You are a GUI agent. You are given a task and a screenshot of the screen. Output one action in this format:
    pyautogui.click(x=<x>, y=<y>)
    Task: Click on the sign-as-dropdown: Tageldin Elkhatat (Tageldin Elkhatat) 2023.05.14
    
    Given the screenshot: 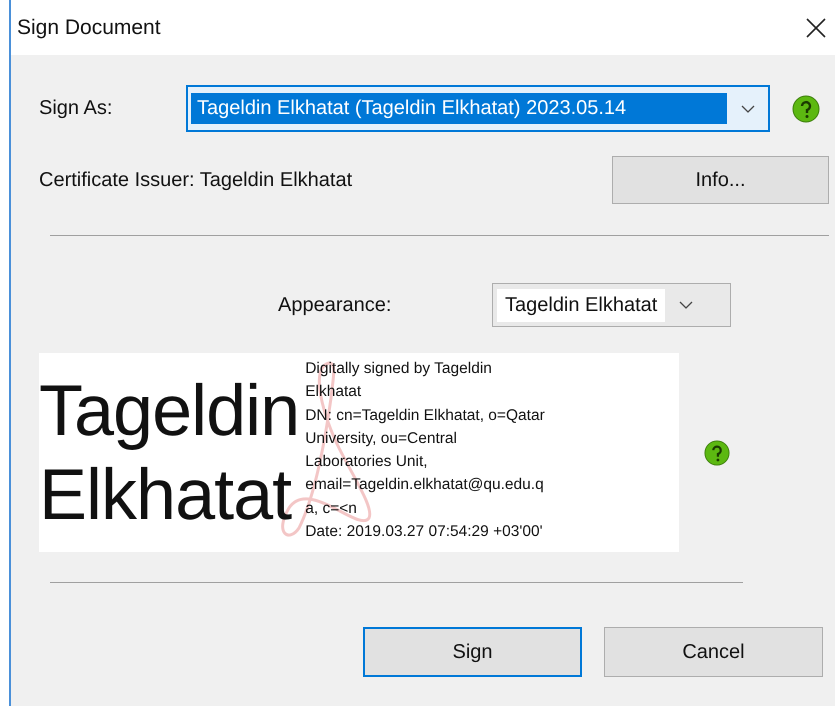 What is the action you would take?
    pyautogui.click(x=478, y=108)
    